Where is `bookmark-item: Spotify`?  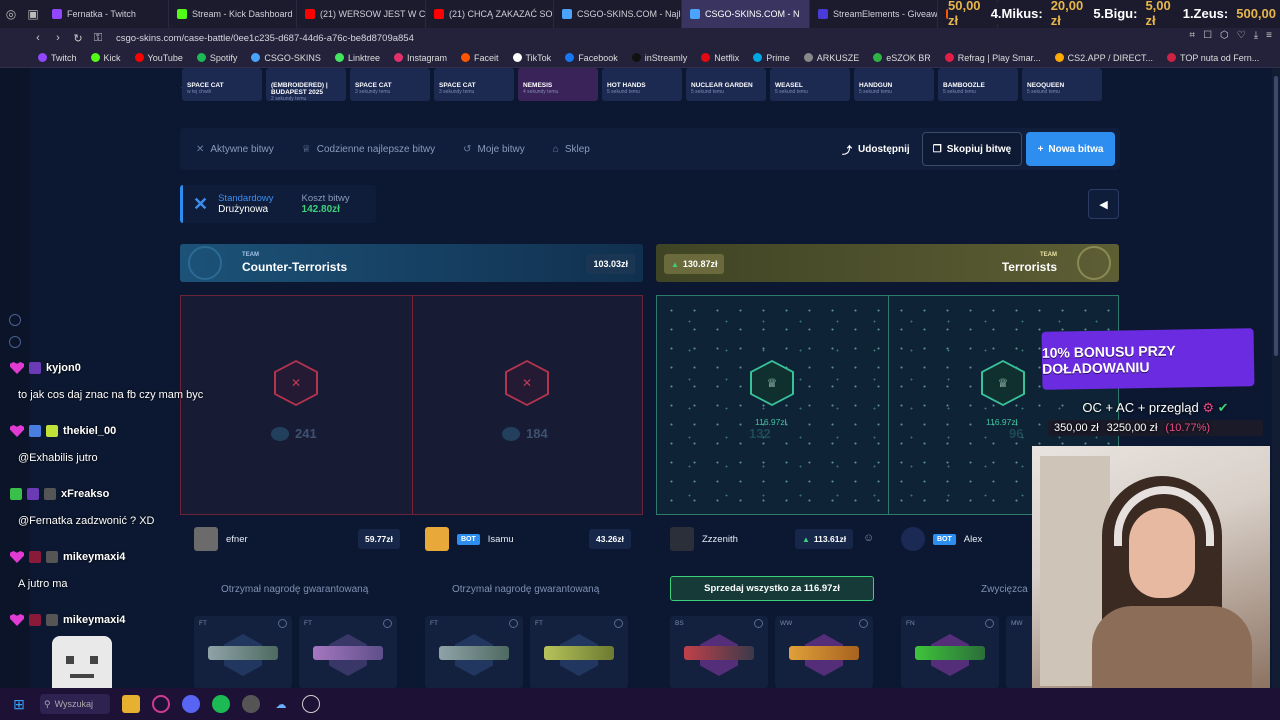
bookmark-item: Spotify is located at coordinates (216, 58).